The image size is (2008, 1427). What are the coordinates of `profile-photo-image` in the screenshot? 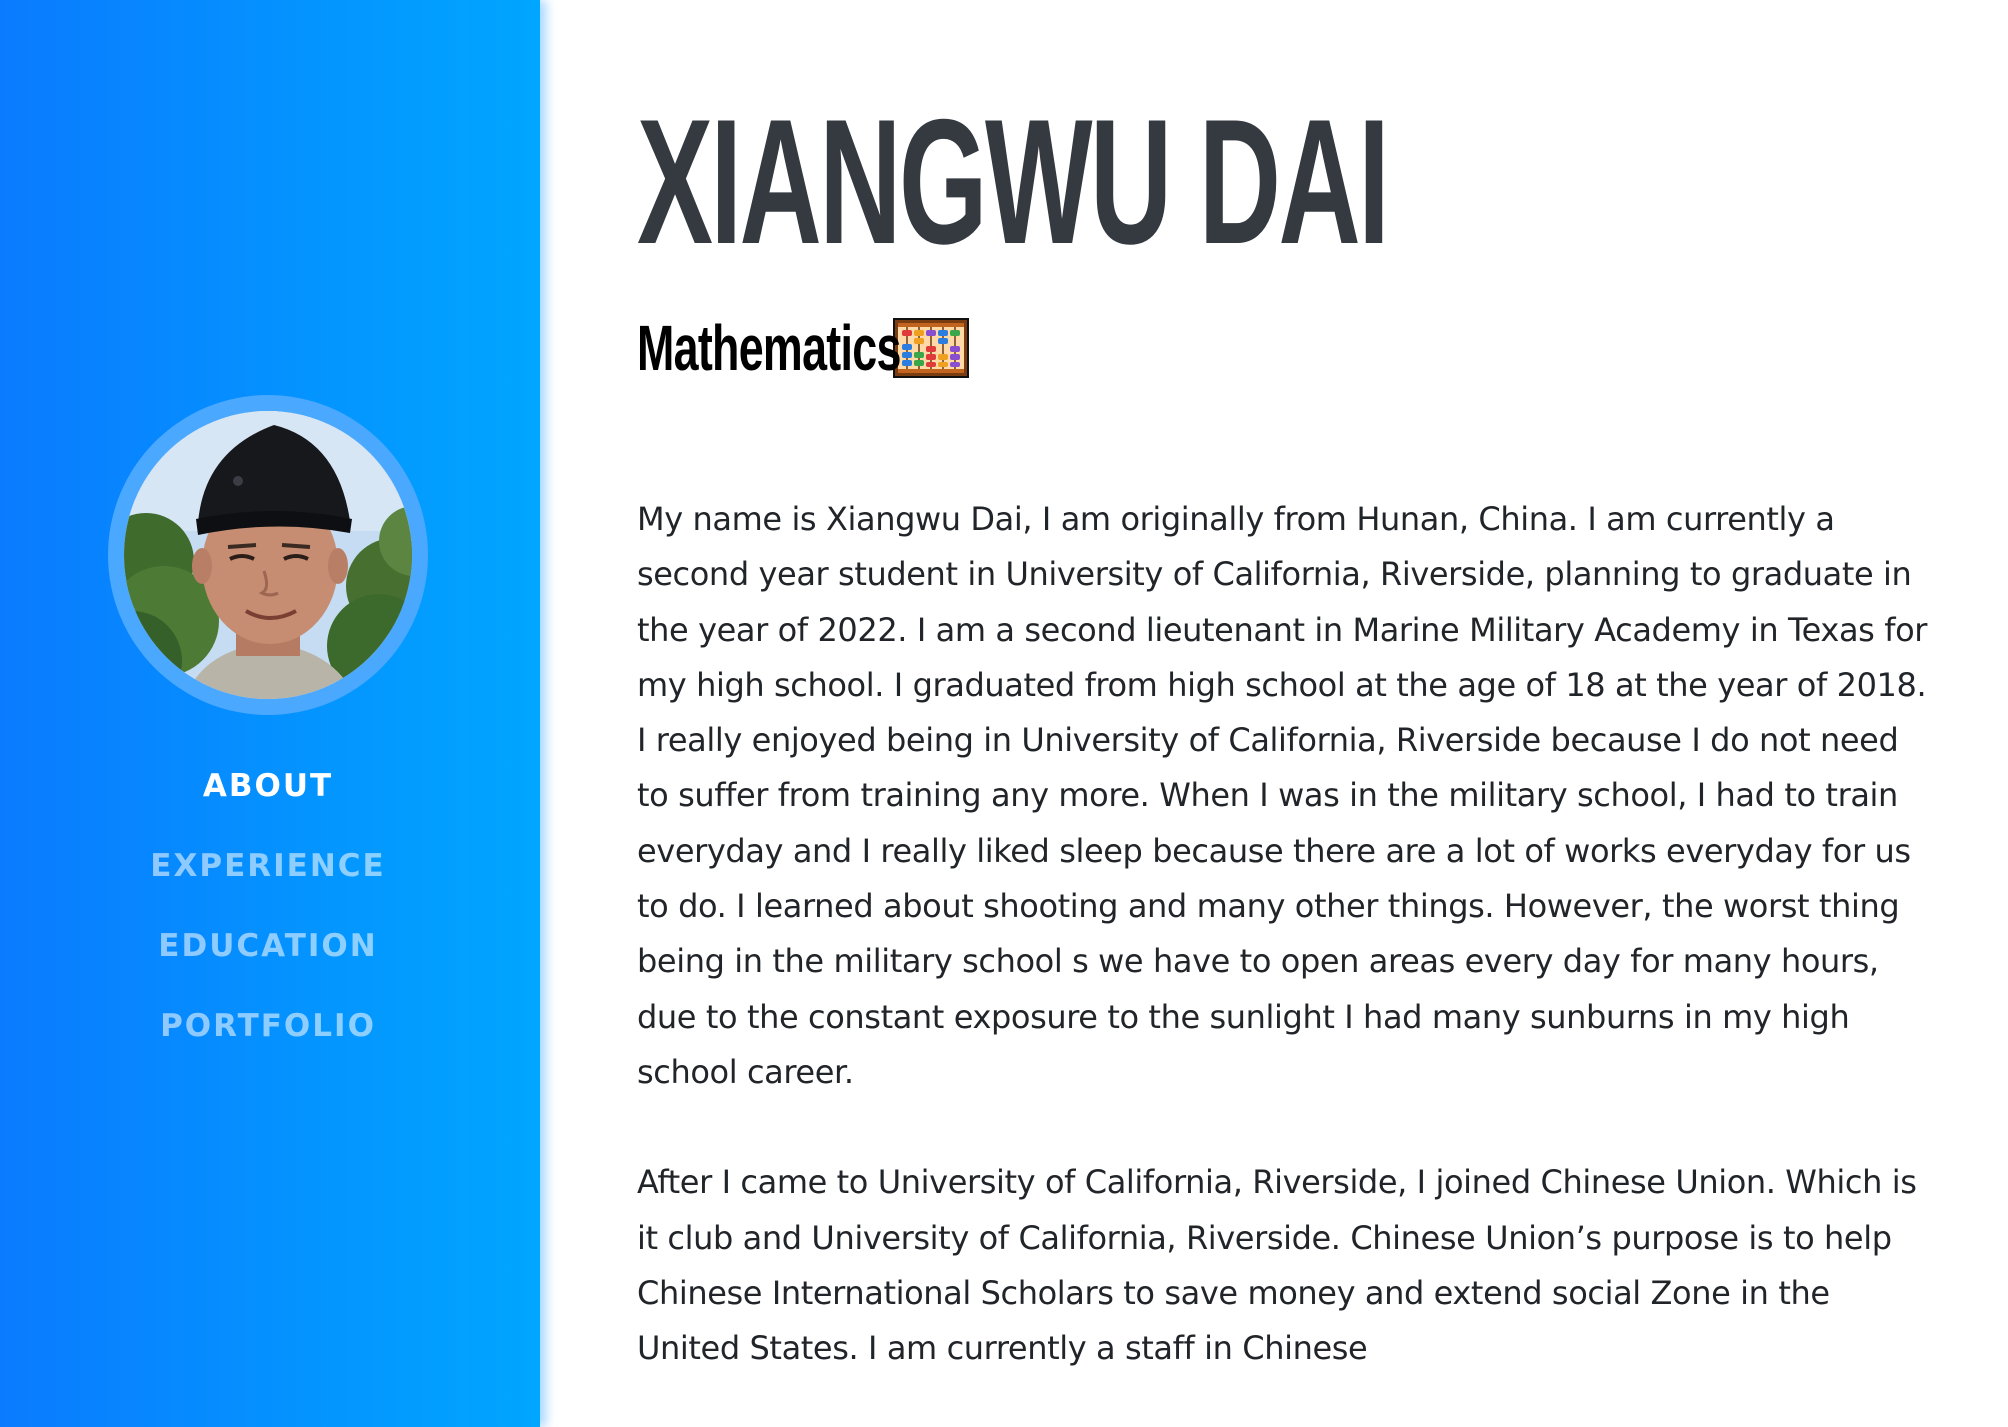 It's located at (268, 555).